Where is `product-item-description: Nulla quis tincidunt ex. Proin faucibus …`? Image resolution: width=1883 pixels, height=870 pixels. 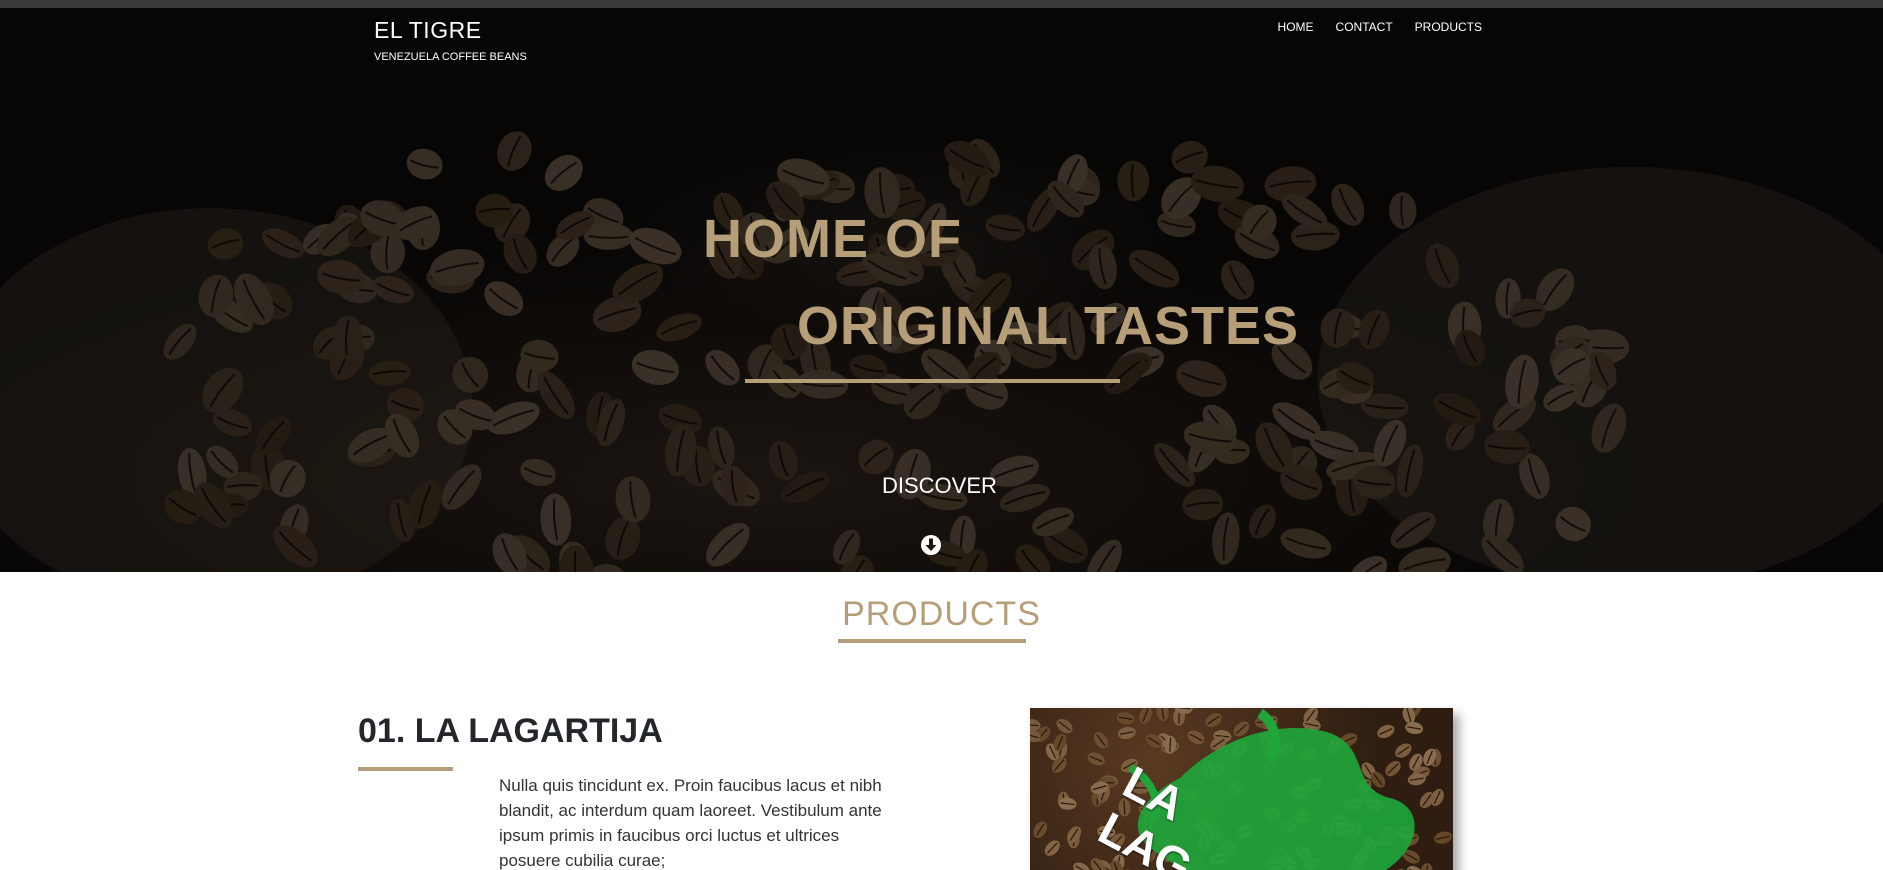
product-item-description: Nulla quis tincidunt ex. Proin faucibus … is located at coordinates (690, 823).